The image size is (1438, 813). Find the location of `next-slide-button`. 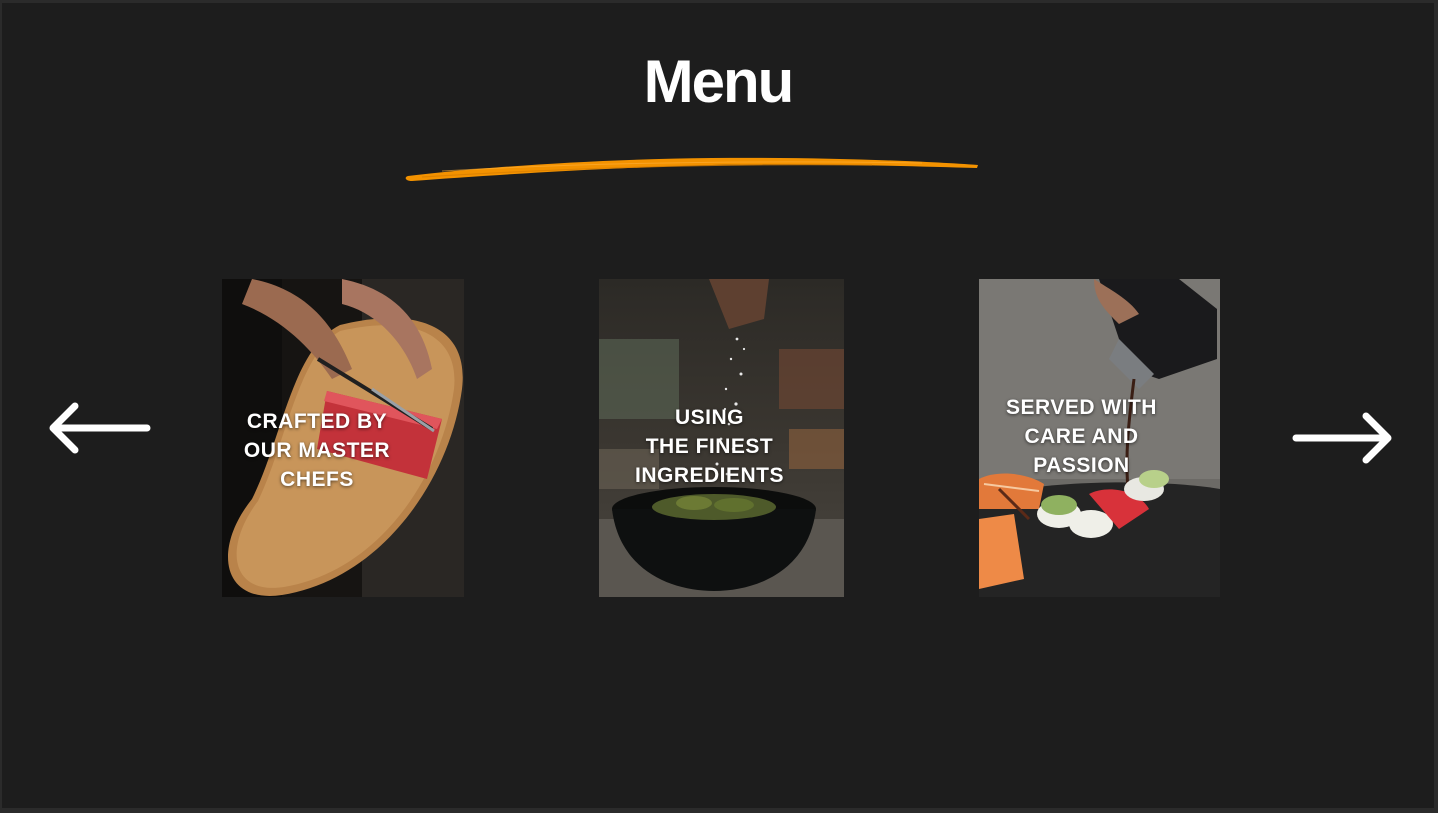

next-slide-button is located at coordinates (1342, 438).